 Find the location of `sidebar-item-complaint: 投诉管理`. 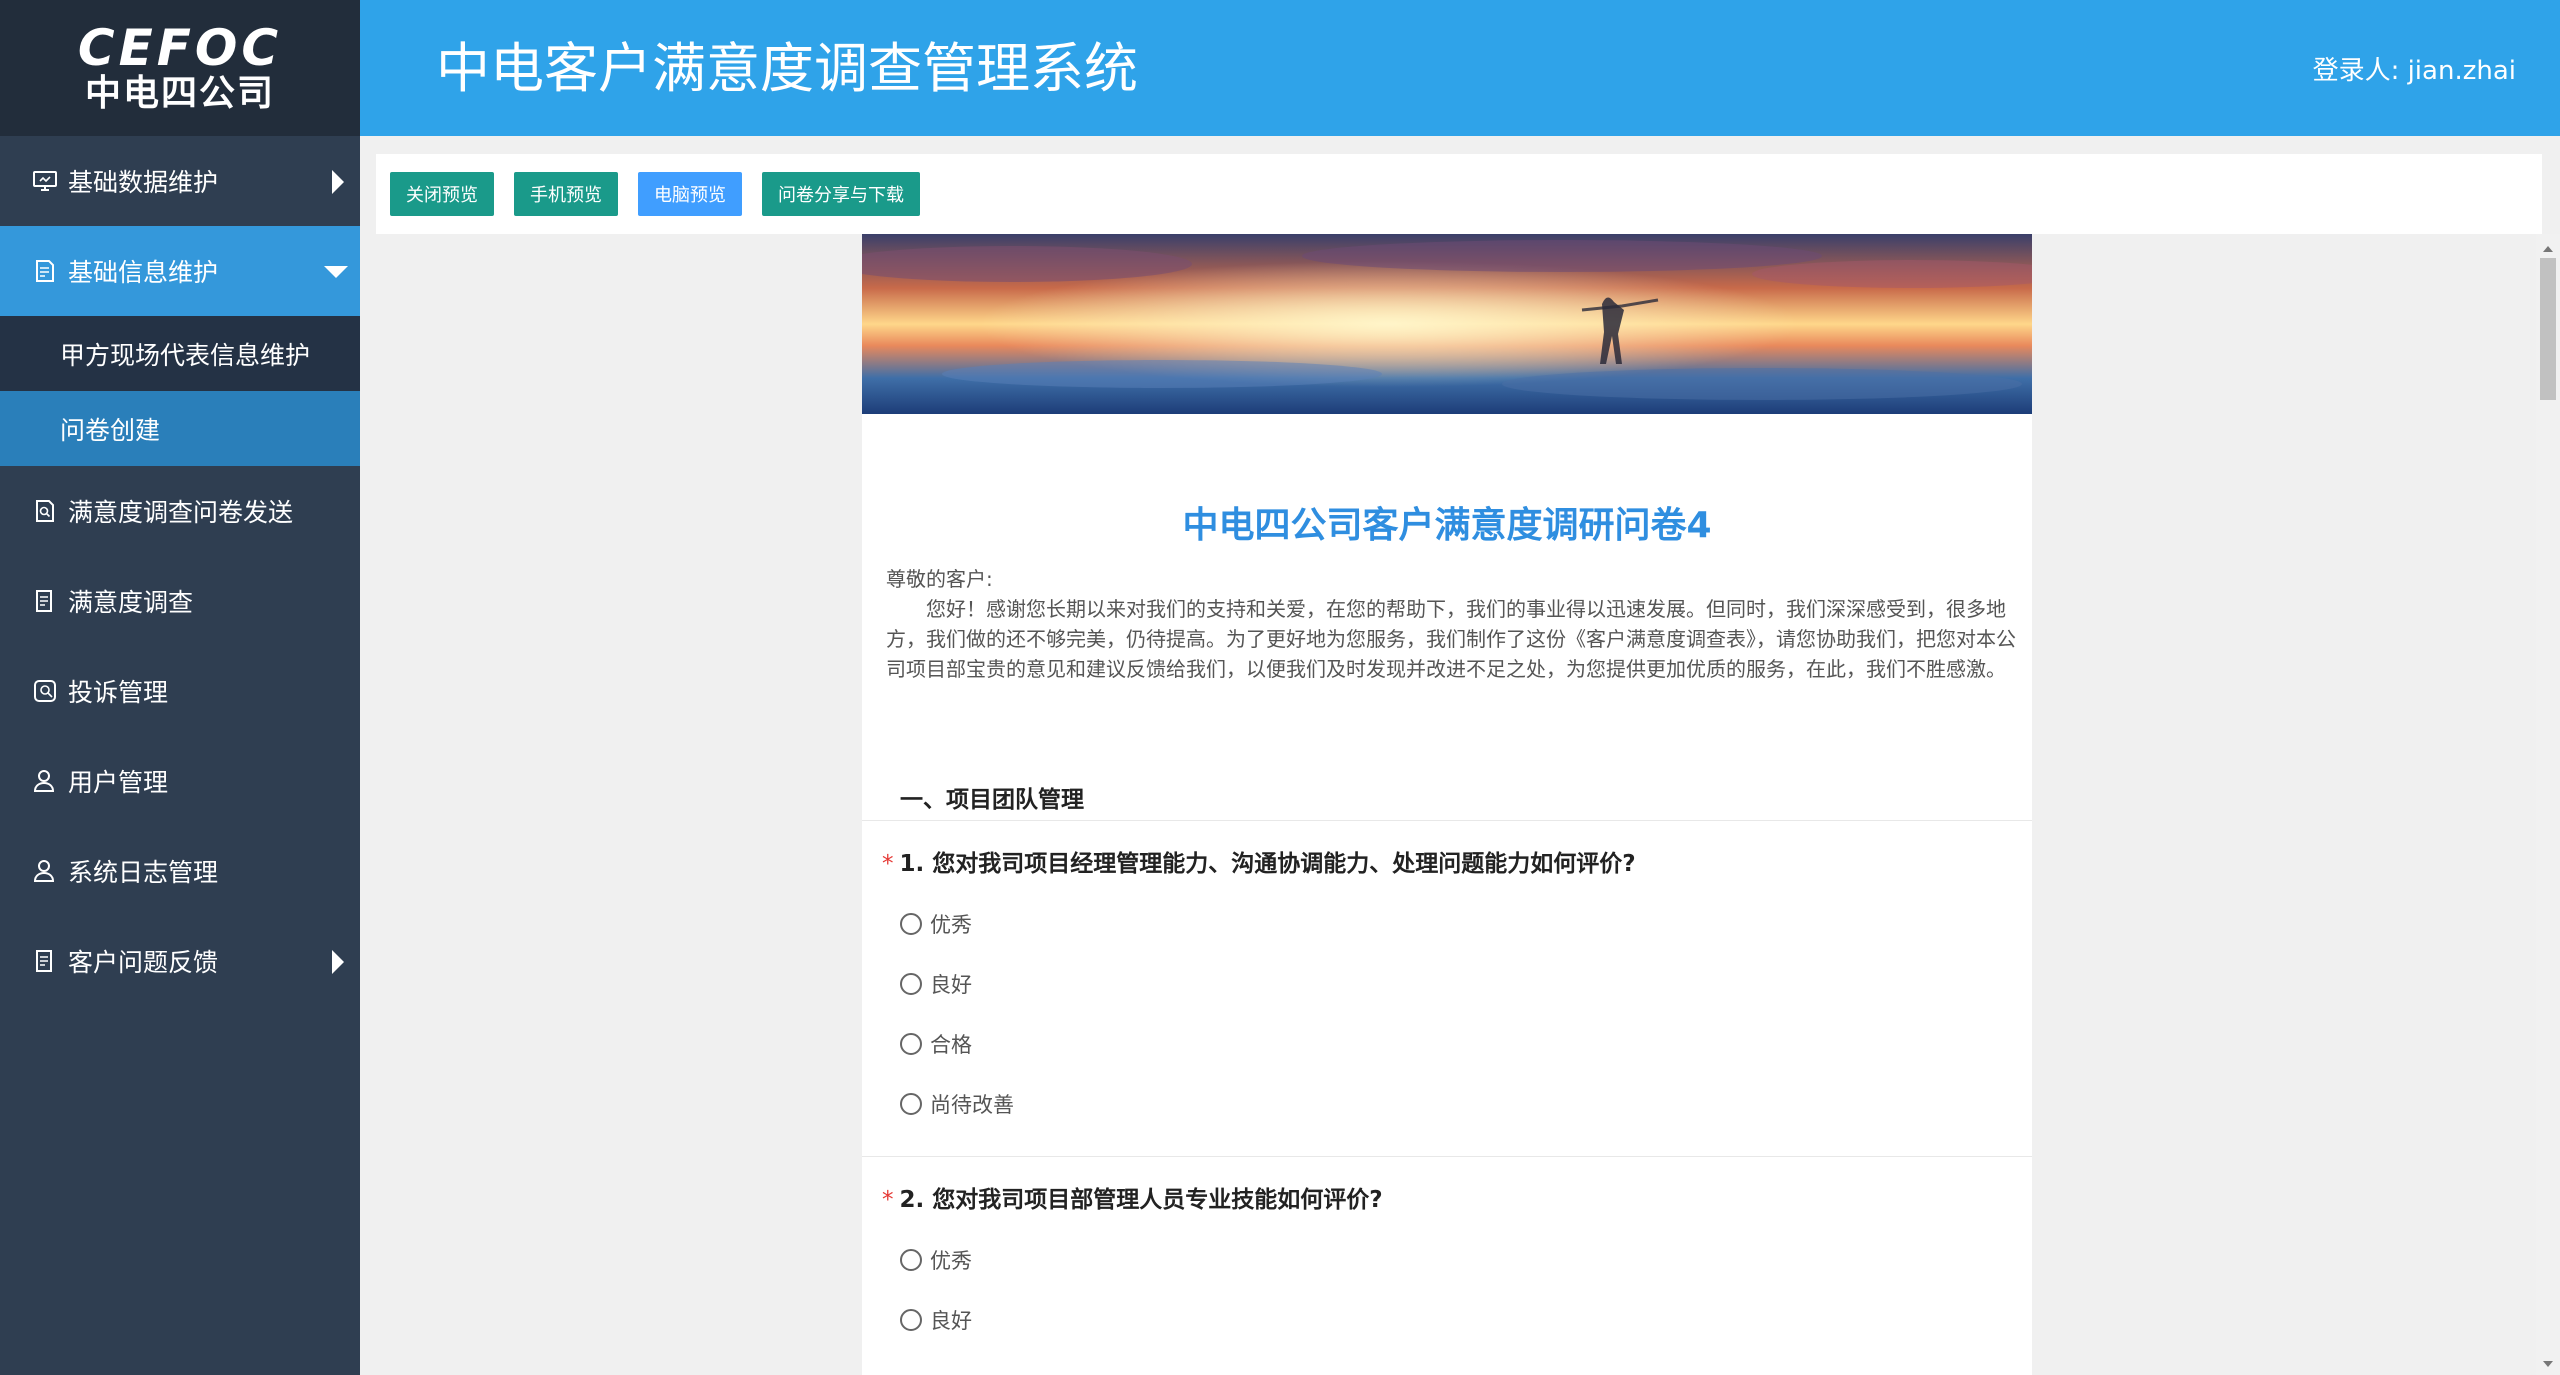

sidebar-item-complaint: 投诉管理 is located at coordinates (180, 691).